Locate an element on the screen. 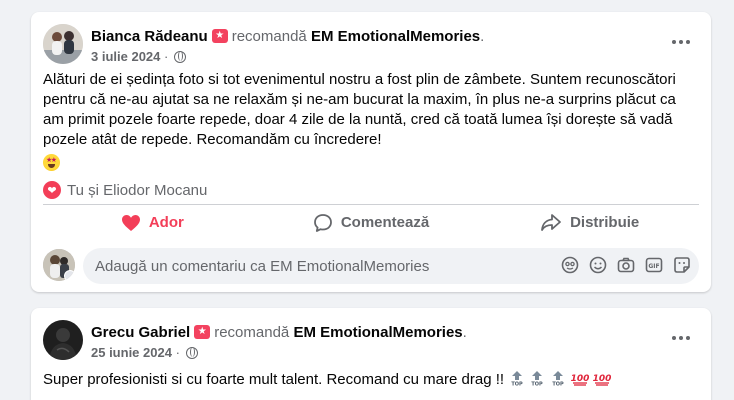  page-avatar is located at coordinates (59, 265).